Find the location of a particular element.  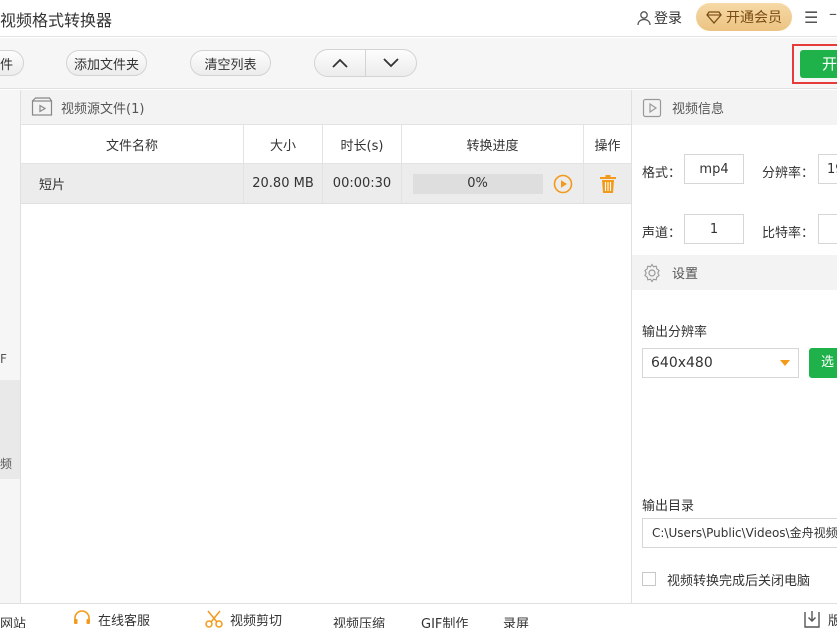

vip-button: 开通会员 is located at coordinates (744, 17).